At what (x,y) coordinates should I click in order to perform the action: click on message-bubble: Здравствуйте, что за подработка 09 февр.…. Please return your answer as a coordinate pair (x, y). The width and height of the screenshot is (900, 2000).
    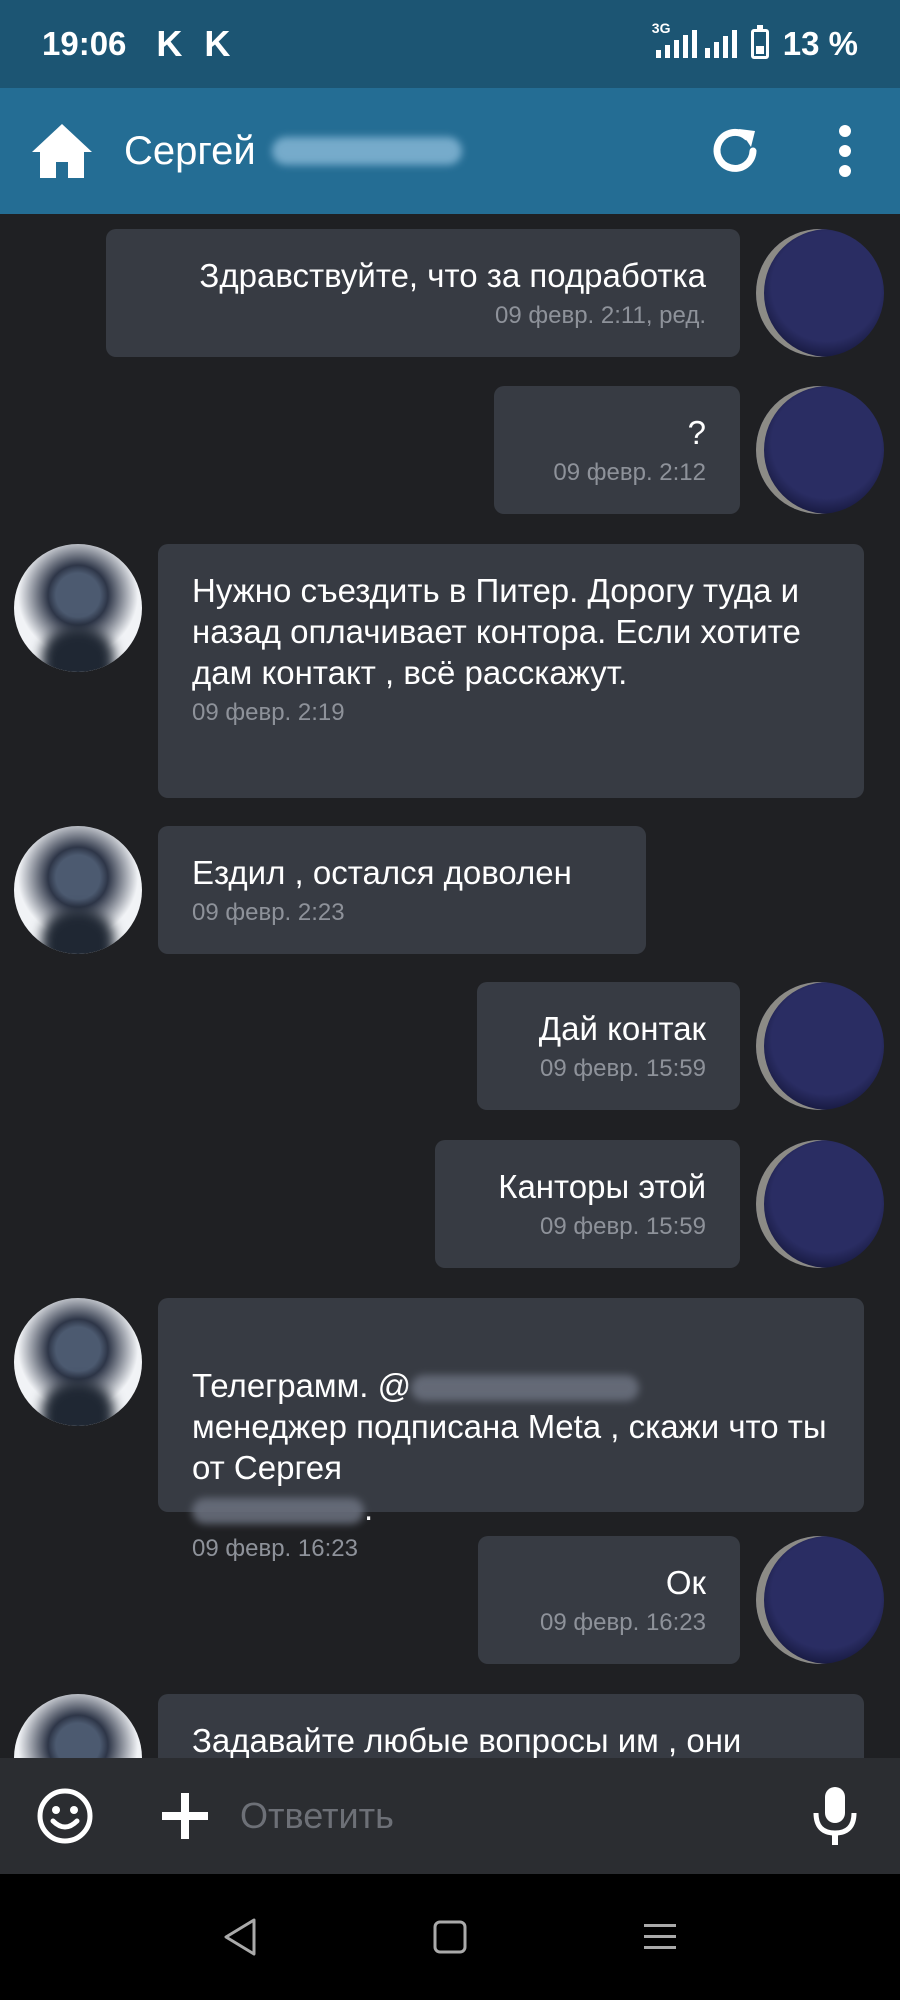
    Looking at the image, I should click on (423, 293).